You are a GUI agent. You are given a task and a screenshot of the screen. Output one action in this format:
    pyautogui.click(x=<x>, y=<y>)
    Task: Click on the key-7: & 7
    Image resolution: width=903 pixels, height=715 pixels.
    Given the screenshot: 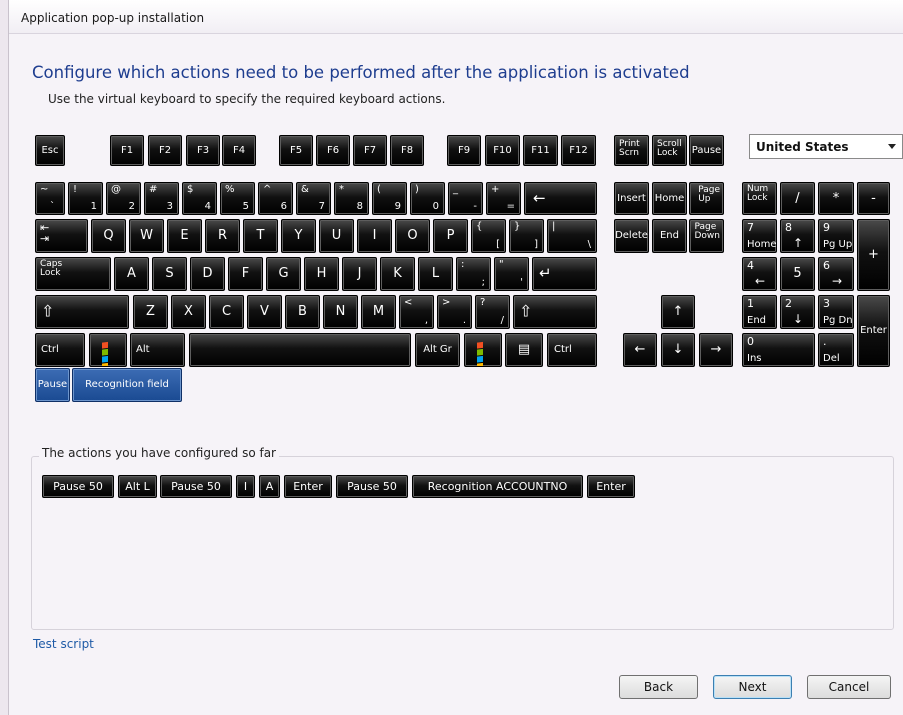 What is the action you would take?
    pyautogui.click(x=313, y=198)
    